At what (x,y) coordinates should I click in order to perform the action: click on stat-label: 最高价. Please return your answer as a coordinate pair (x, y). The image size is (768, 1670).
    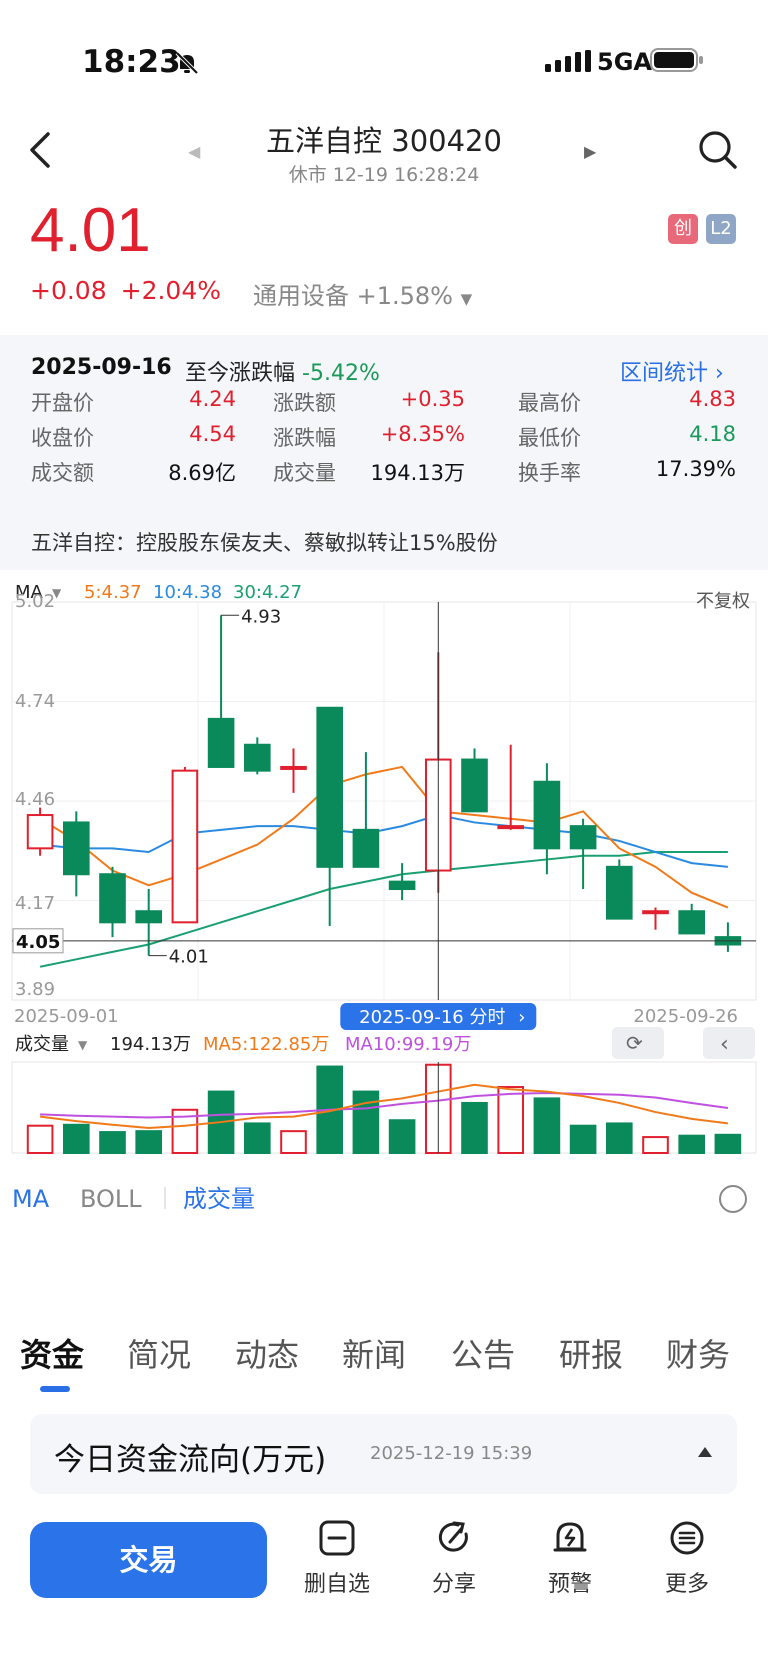
    Looking at the image, I should click on (549, 403).